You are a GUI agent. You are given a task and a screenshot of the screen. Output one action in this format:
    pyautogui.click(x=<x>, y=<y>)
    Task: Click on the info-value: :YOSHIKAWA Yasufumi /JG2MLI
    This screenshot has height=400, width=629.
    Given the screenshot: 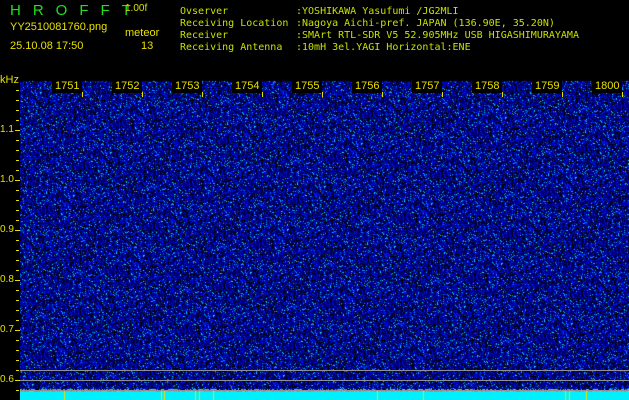 What is the action you would take?
    pyautogui.click(x=377, y=11)
    